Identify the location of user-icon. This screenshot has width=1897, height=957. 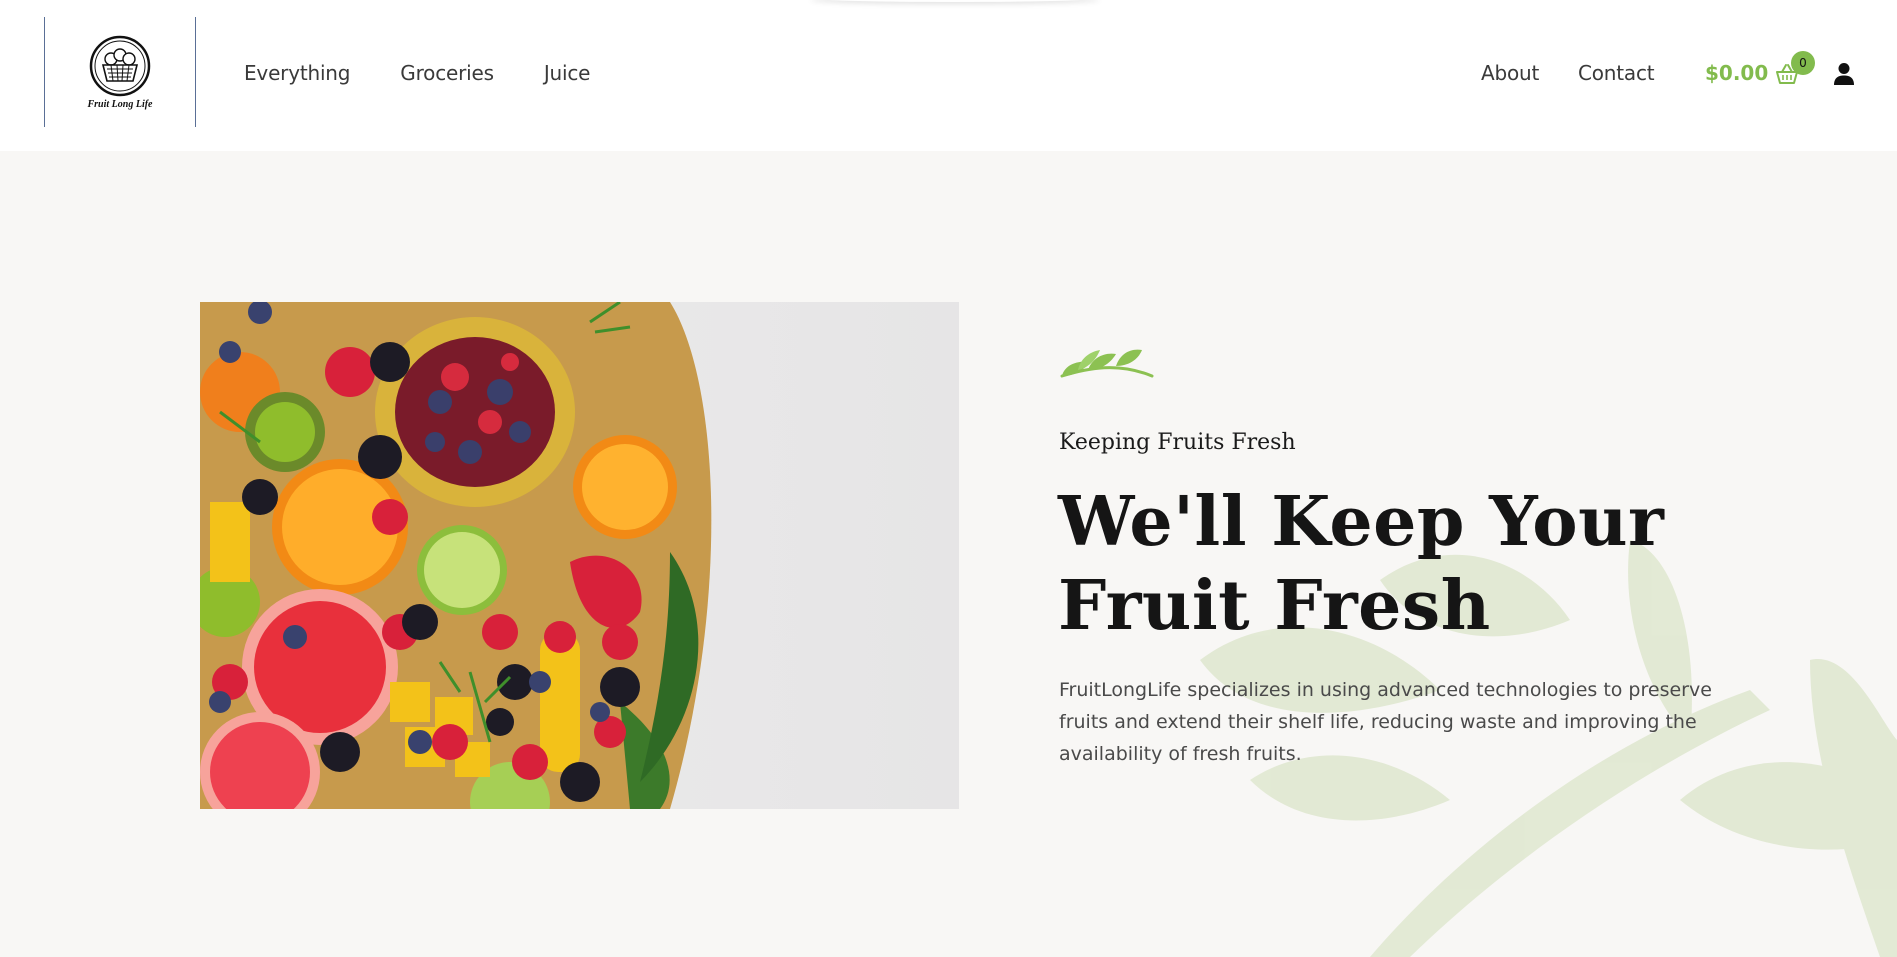
(1844, 74).